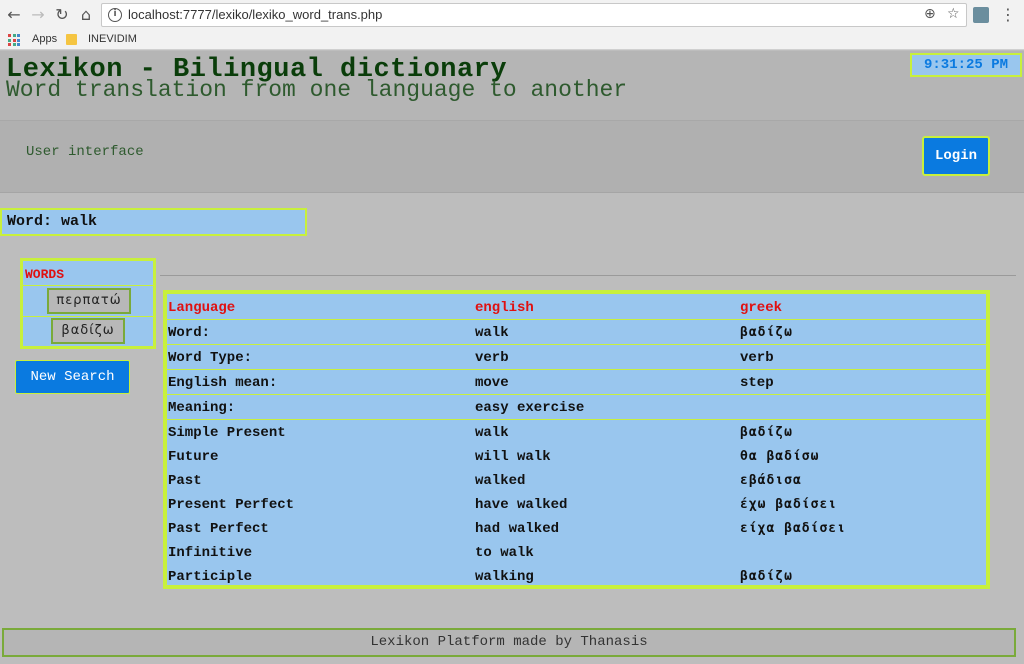 This screenshot has height=664, width=1024. I want to click on row-label: Past Perfect, so click(218, 529).